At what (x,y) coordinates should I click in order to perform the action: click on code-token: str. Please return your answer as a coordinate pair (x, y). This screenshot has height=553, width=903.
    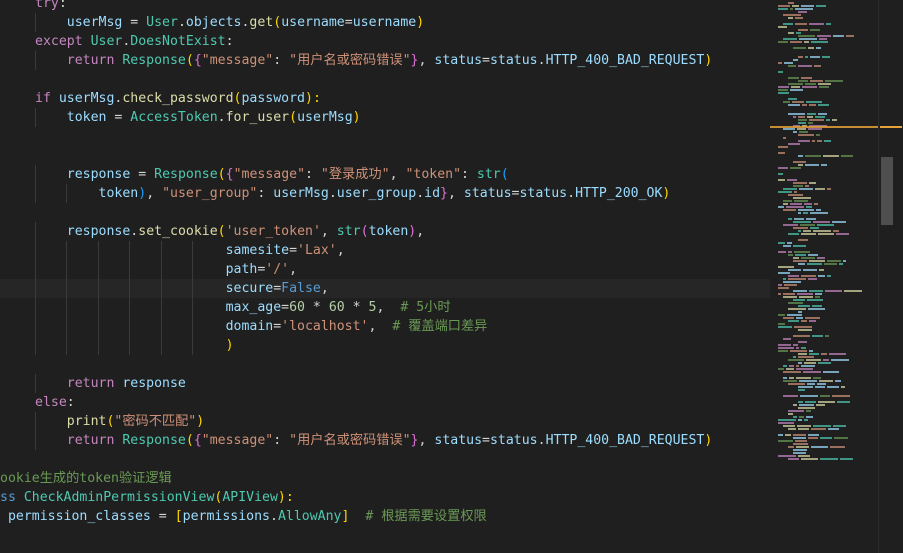
    Looking at the image, I should click on (488, 174).